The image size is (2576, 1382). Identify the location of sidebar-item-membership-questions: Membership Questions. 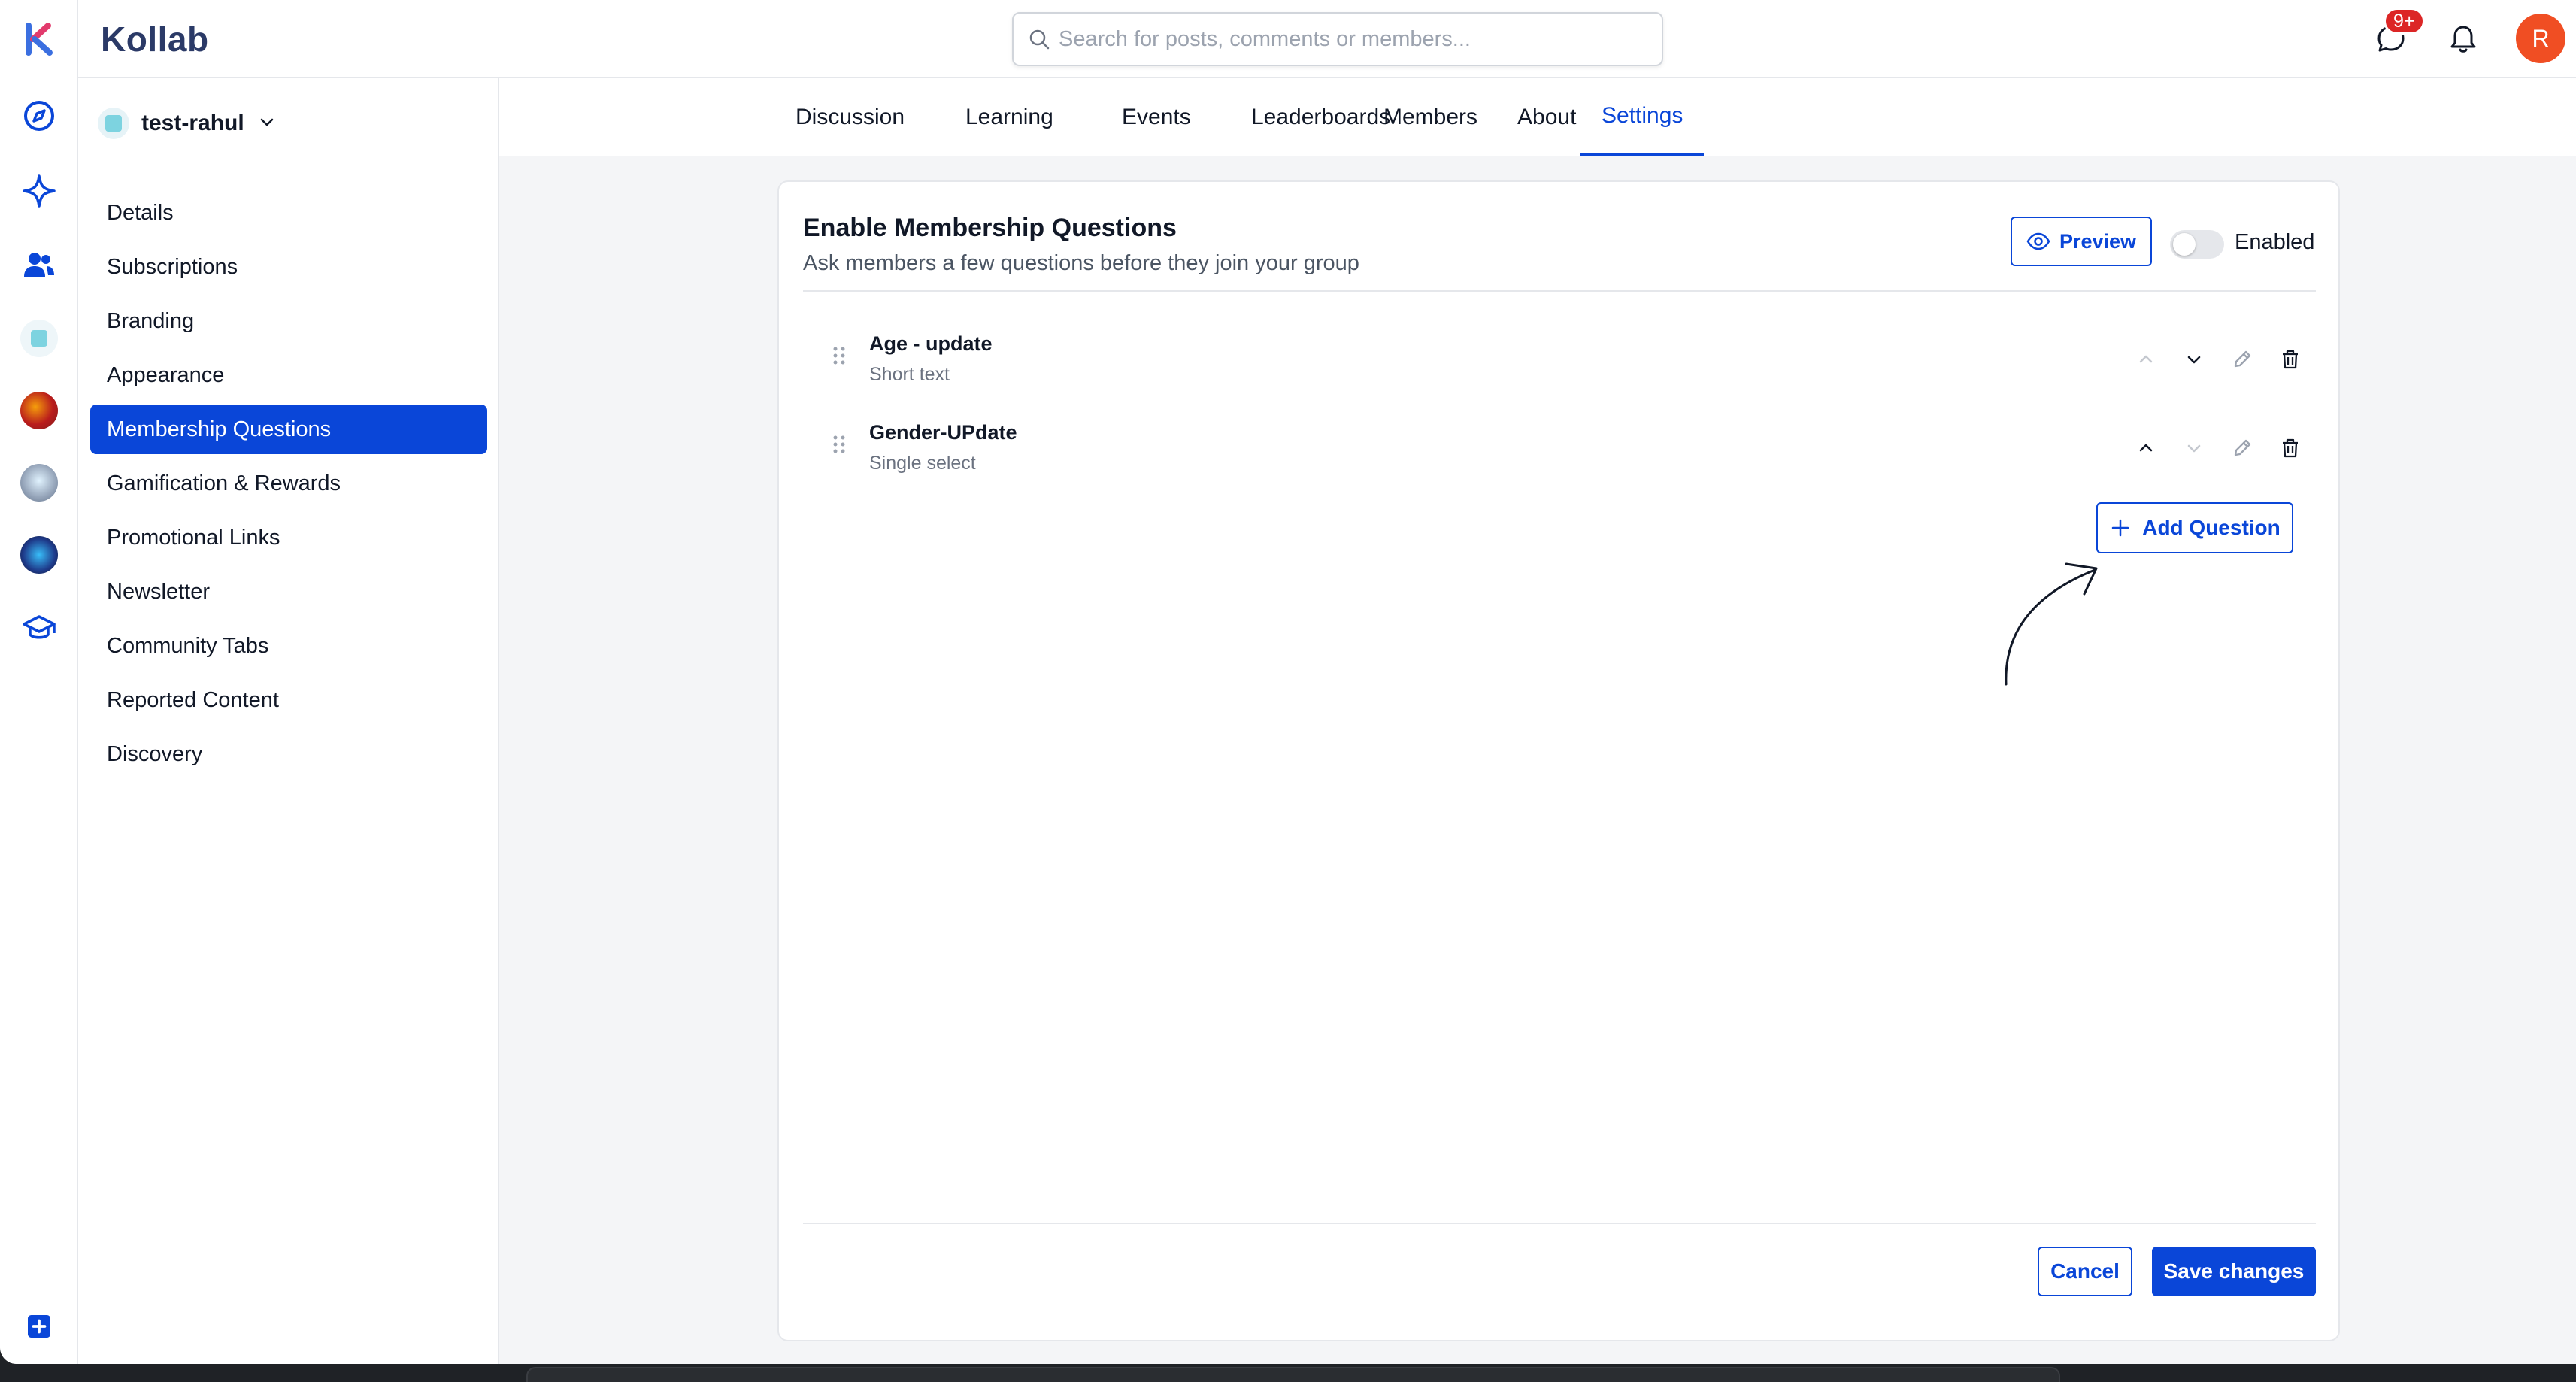
(288, 429).